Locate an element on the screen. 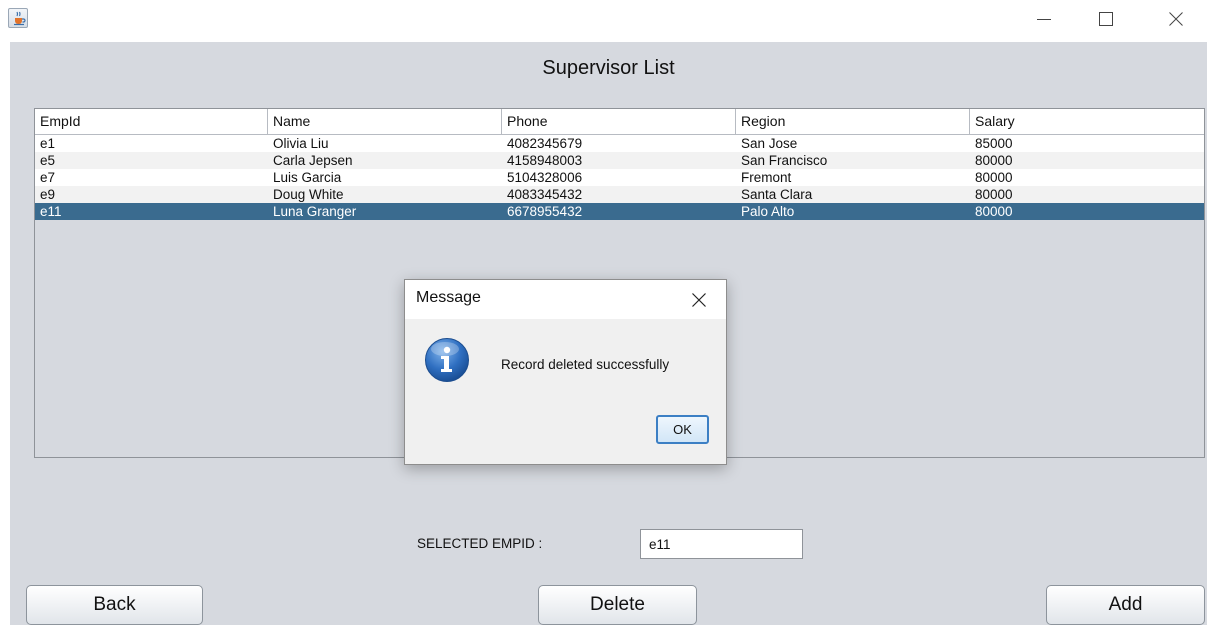 This screenshot has height=625, width=1207. cell-region: Santa Clara is located at coordinates (777, 194).